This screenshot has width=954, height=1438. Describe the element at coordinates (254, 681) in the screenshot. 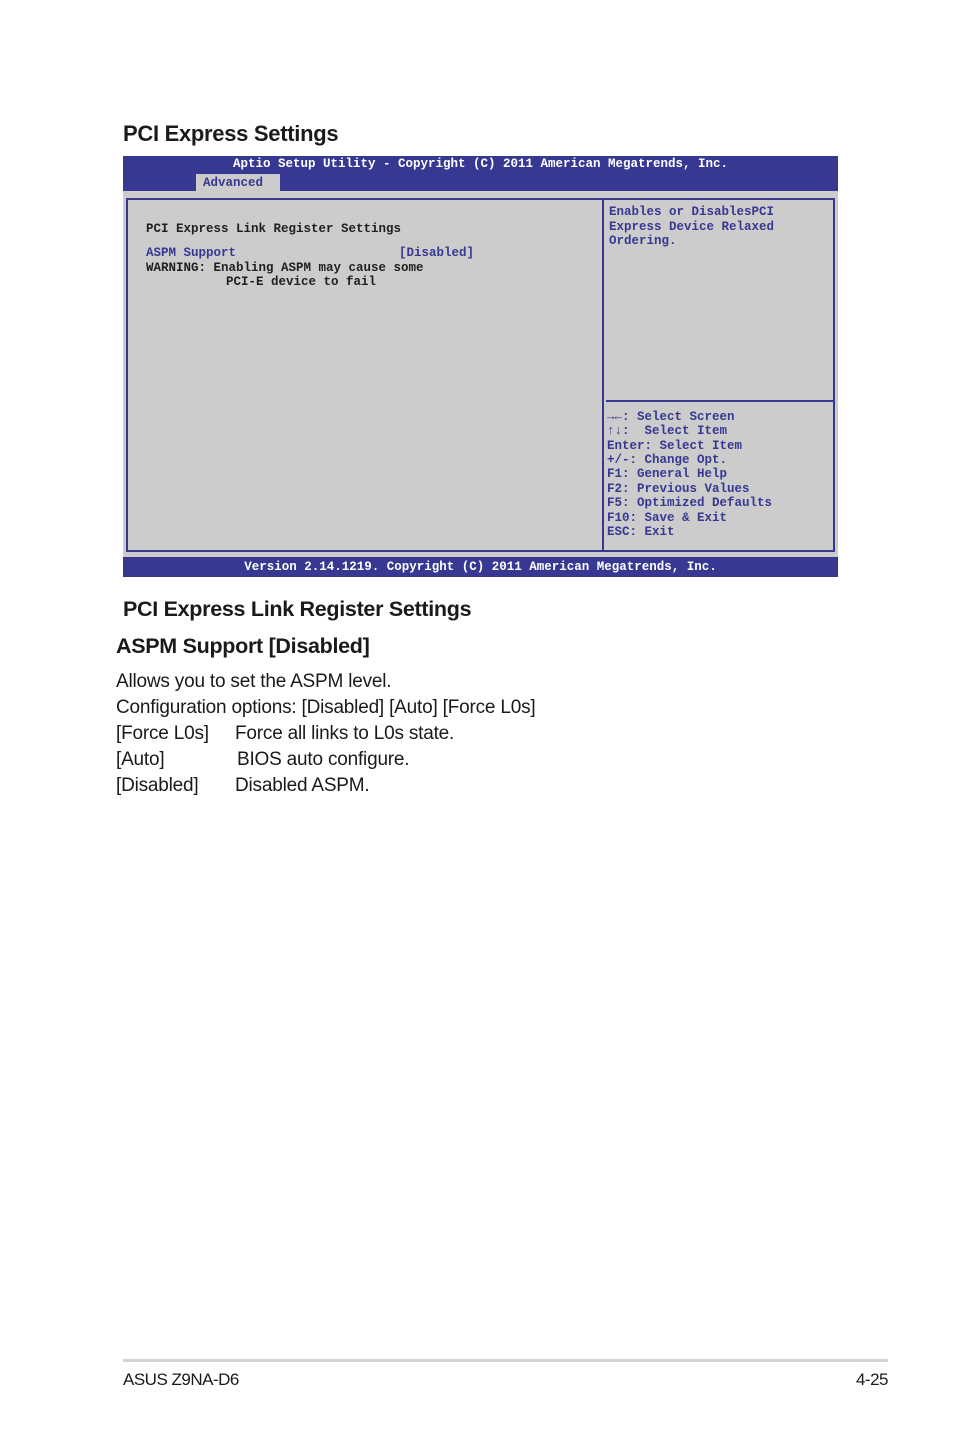

I see `setting-intro: Allows you to set the ASPM level.` at that location.